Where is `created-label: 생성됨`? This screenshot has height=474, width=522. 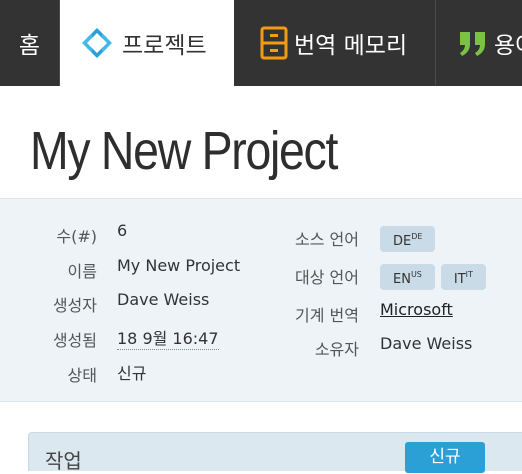 created-label: 생성됨 is located at coordinates (74, 340).